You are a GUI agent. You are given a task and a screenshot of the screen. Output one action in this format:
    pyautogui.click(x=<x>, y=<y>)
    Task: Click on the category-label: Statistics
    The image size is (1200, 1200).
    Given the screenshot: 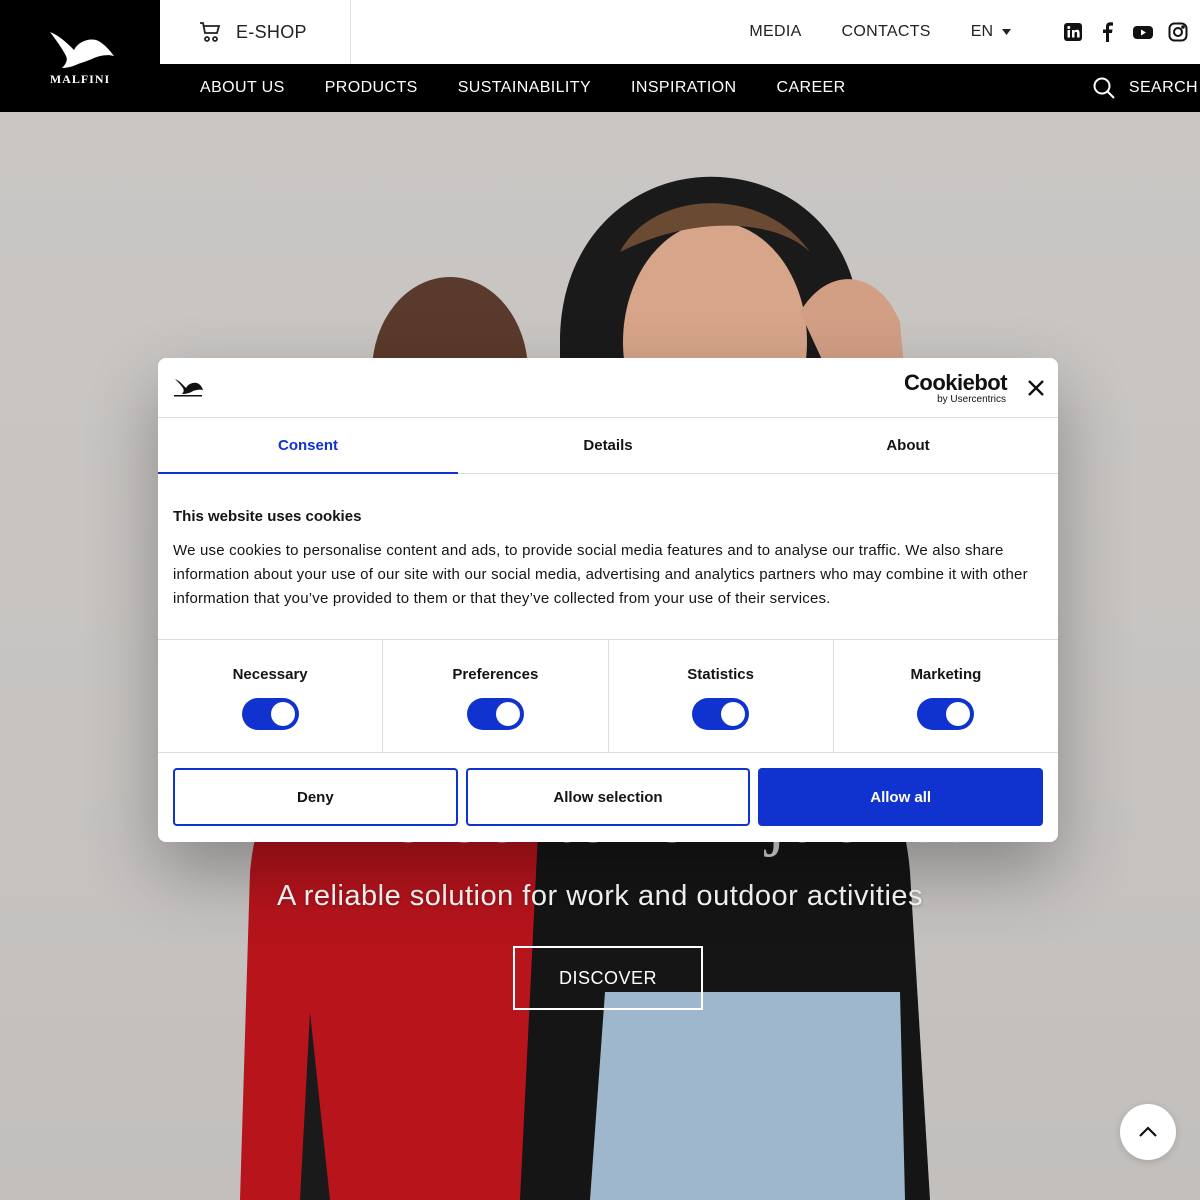 What is the action you would take?
    pyautogui.click(x=720, y=674)
    